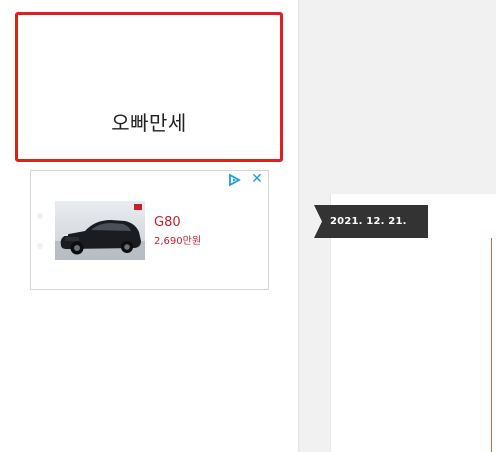 The height and width of the screenshot is (452, 496). Describe the element at coordinates (167, 222) in the screenshot. I see `ad-title: G80` at that location.